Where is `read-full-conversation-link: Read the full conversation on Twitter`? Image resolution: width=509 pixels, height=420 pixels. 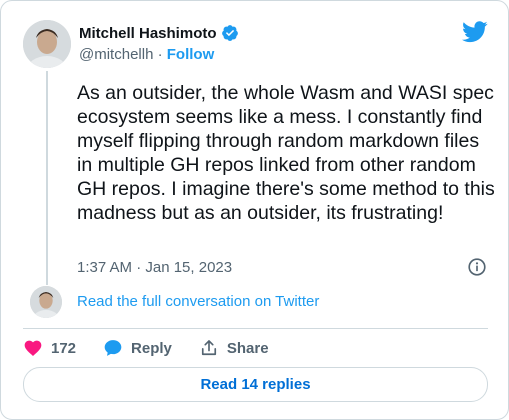 read-full-conversation-link: Read the full conversation on Twitter is located at coordinates (198, 301).